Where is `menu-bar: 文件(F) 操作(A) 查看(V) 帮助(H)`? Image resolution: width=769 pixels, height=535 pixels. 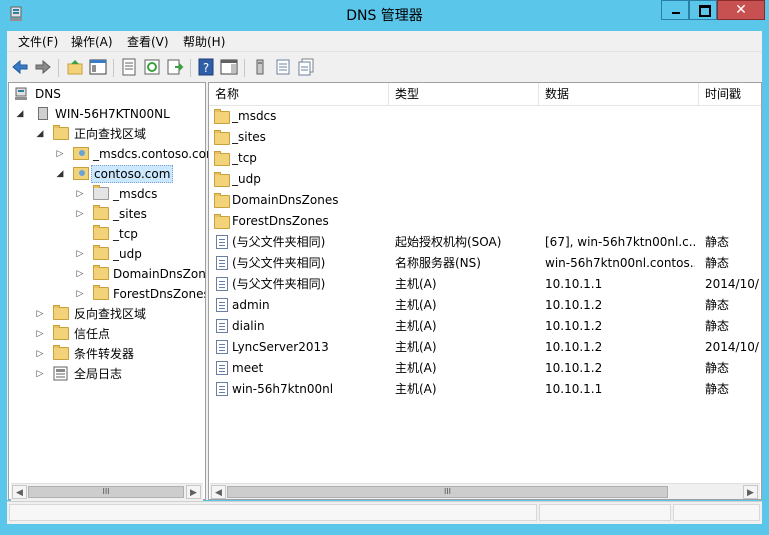
menu-bar: 文件(F) 操作(A) 查看(V) 帮助(H) is located at coordinates (384, 41).